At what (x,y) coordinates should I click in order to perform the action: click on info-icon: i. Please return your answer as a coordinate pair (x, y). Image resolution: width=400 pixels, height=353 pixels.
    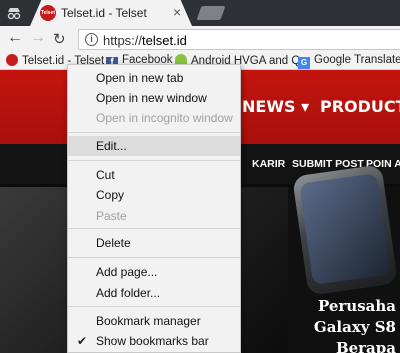
    Looking at the image, I should click on (91, 39).